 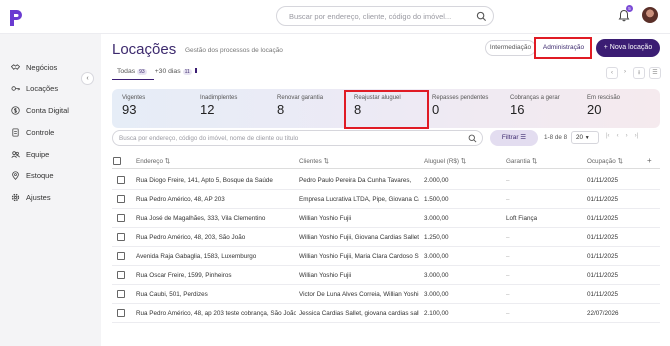 I want to click on tab-30-dias: +30 dias 11, so click(x=176, y=71).